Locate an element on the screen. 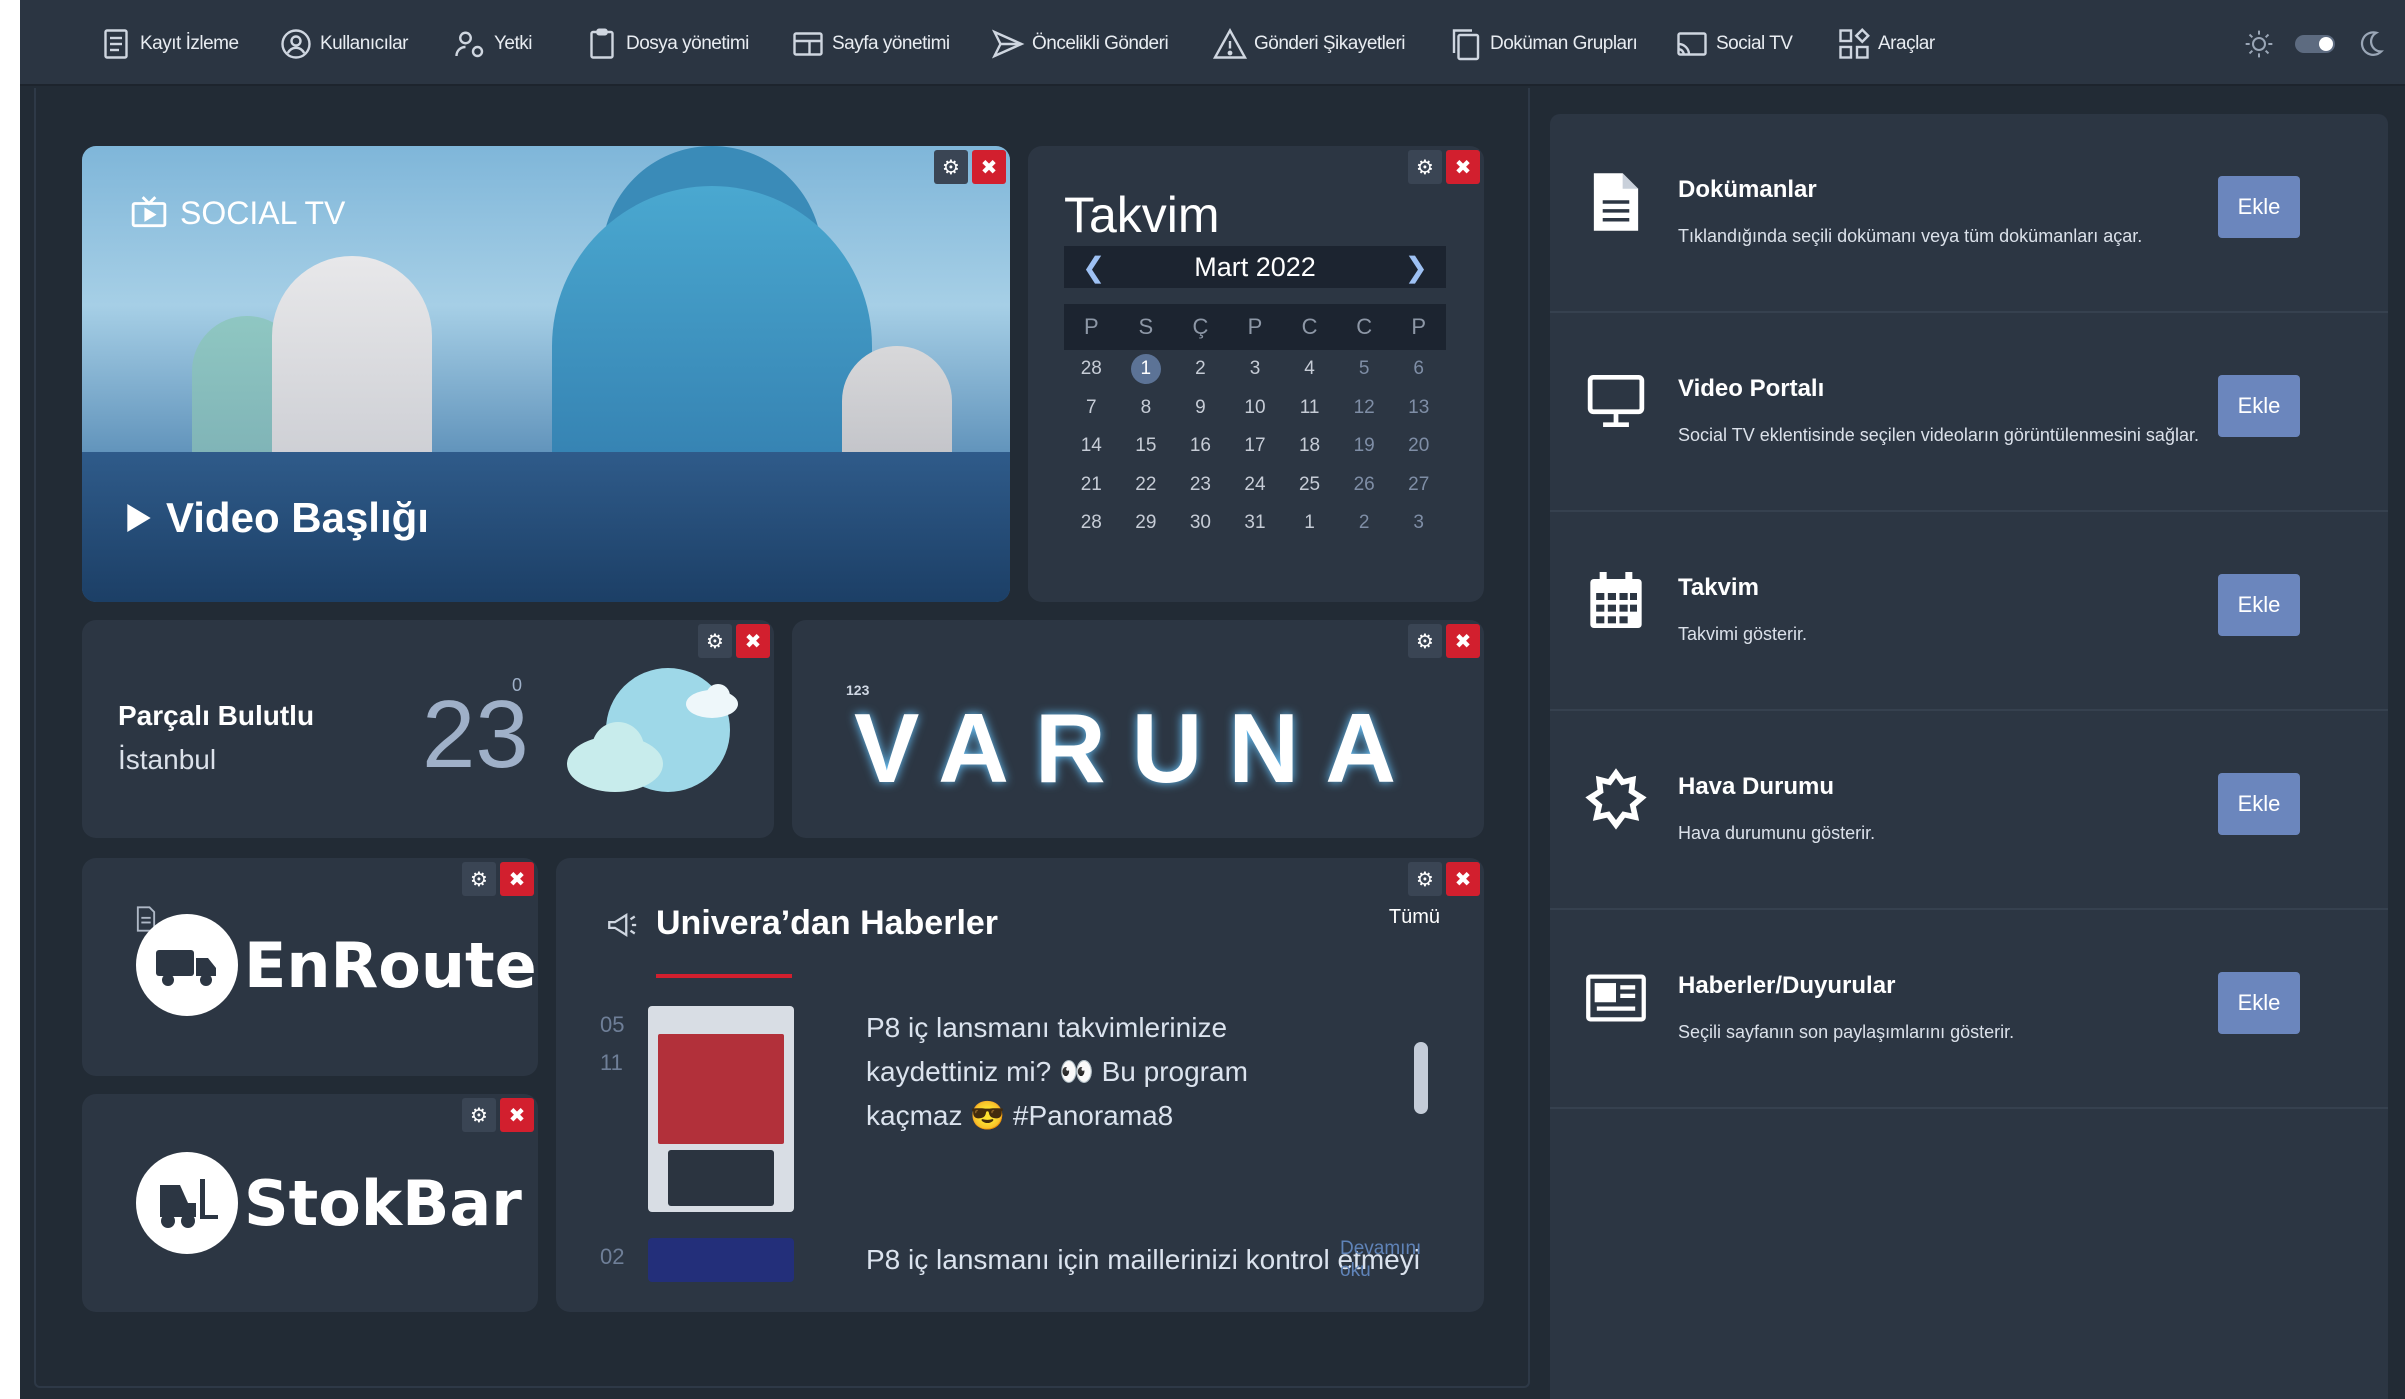  calendar-day: 23 is located at coordinates (1200, 485).